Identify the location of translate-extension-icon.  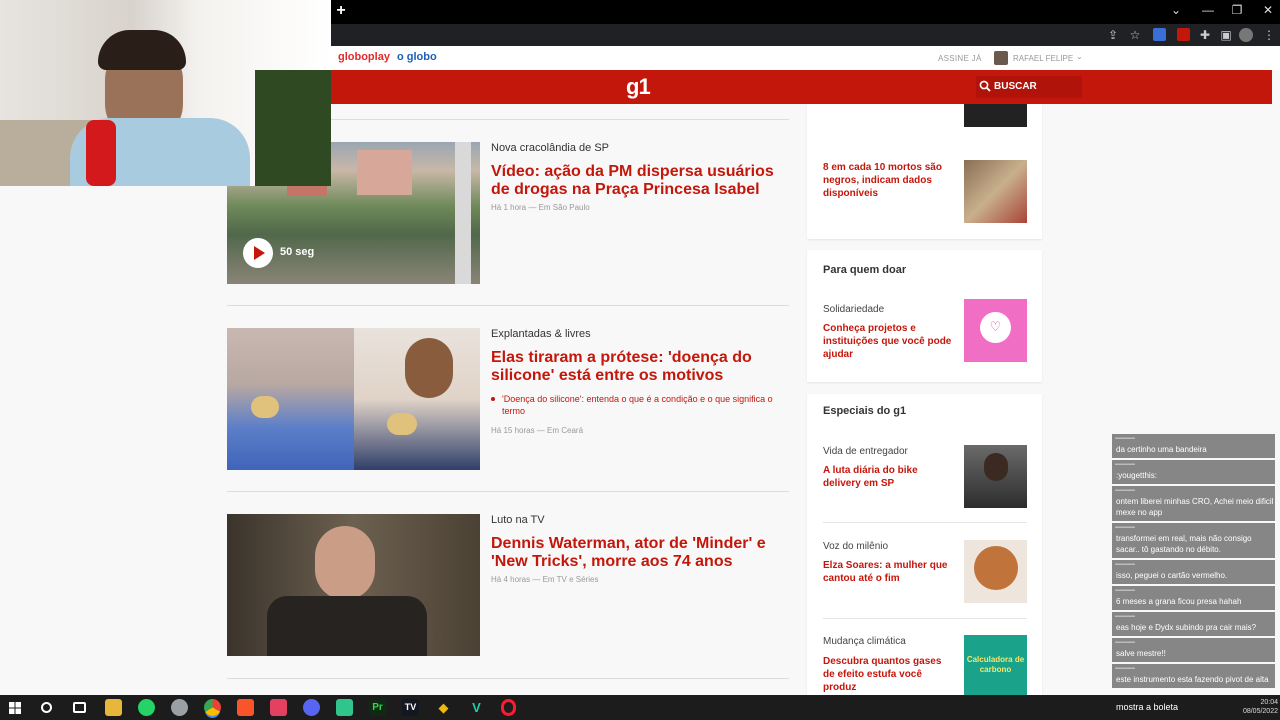
(1159, 34).